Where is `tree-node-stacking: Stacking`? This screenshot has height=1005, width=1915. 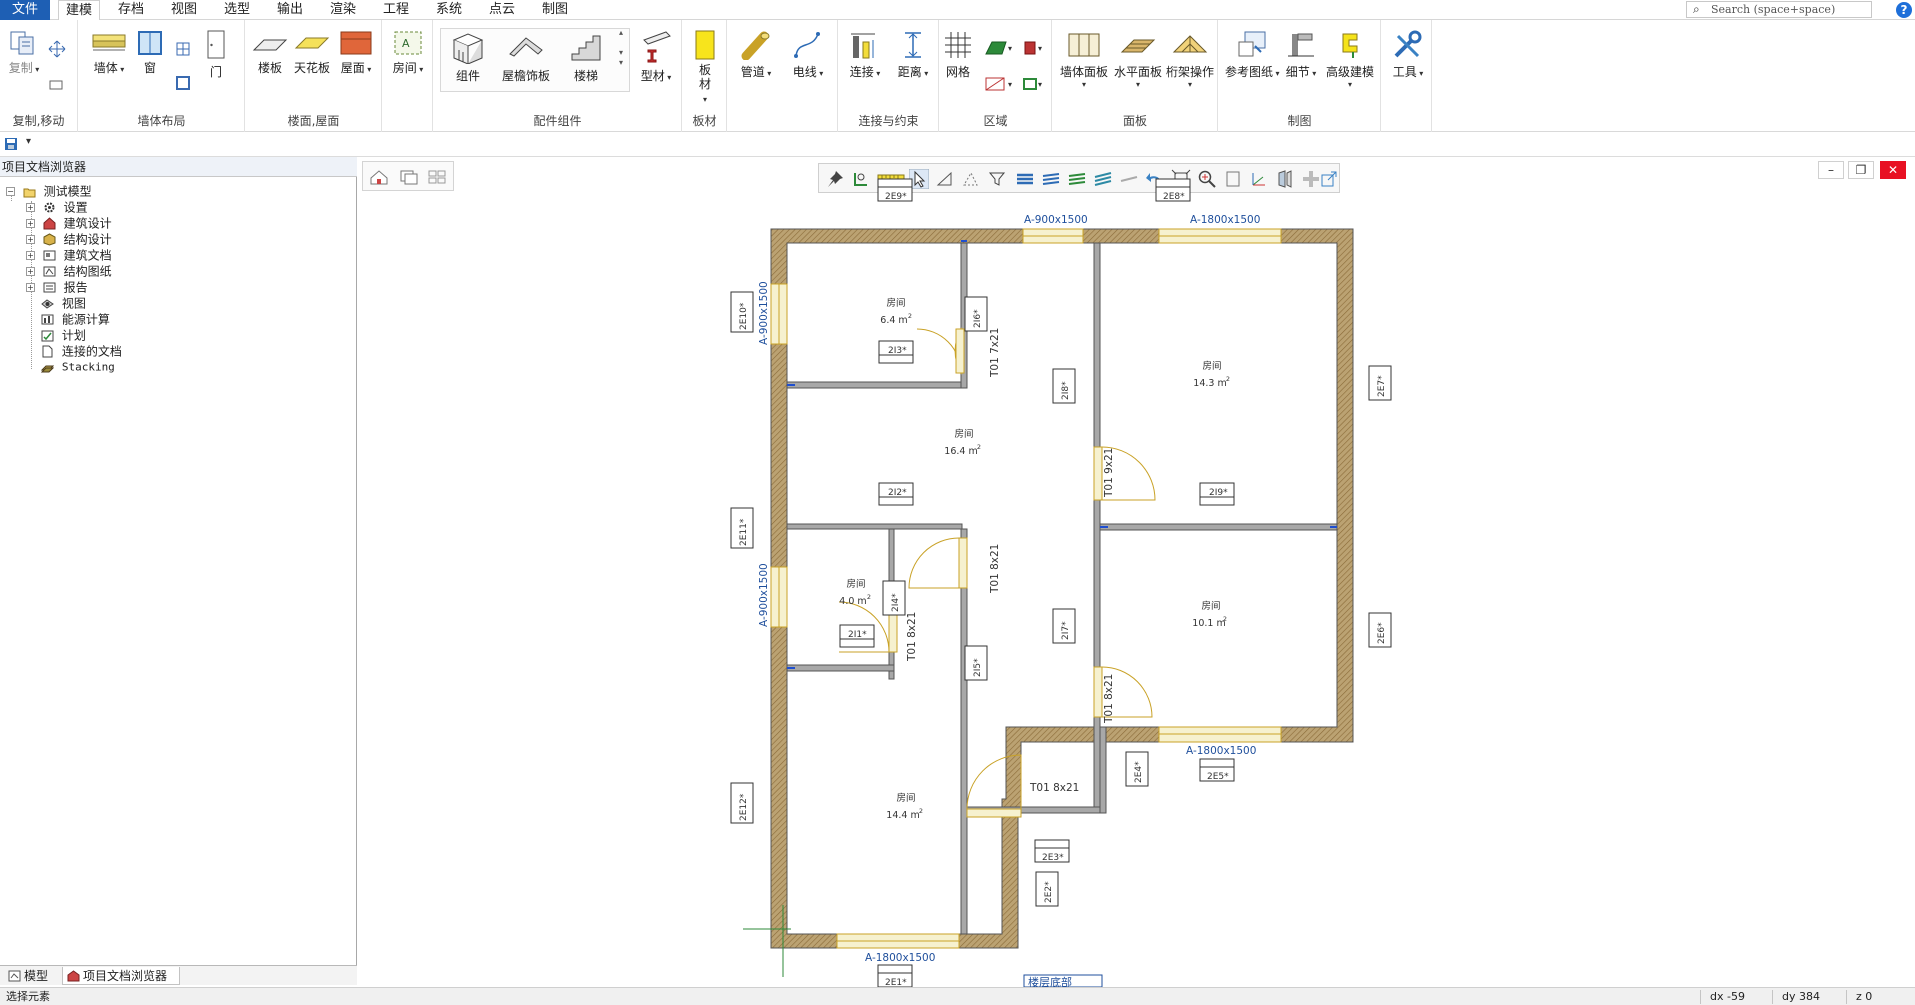
tree-node-stacking: Stacking is located at coordinates (176, 367).